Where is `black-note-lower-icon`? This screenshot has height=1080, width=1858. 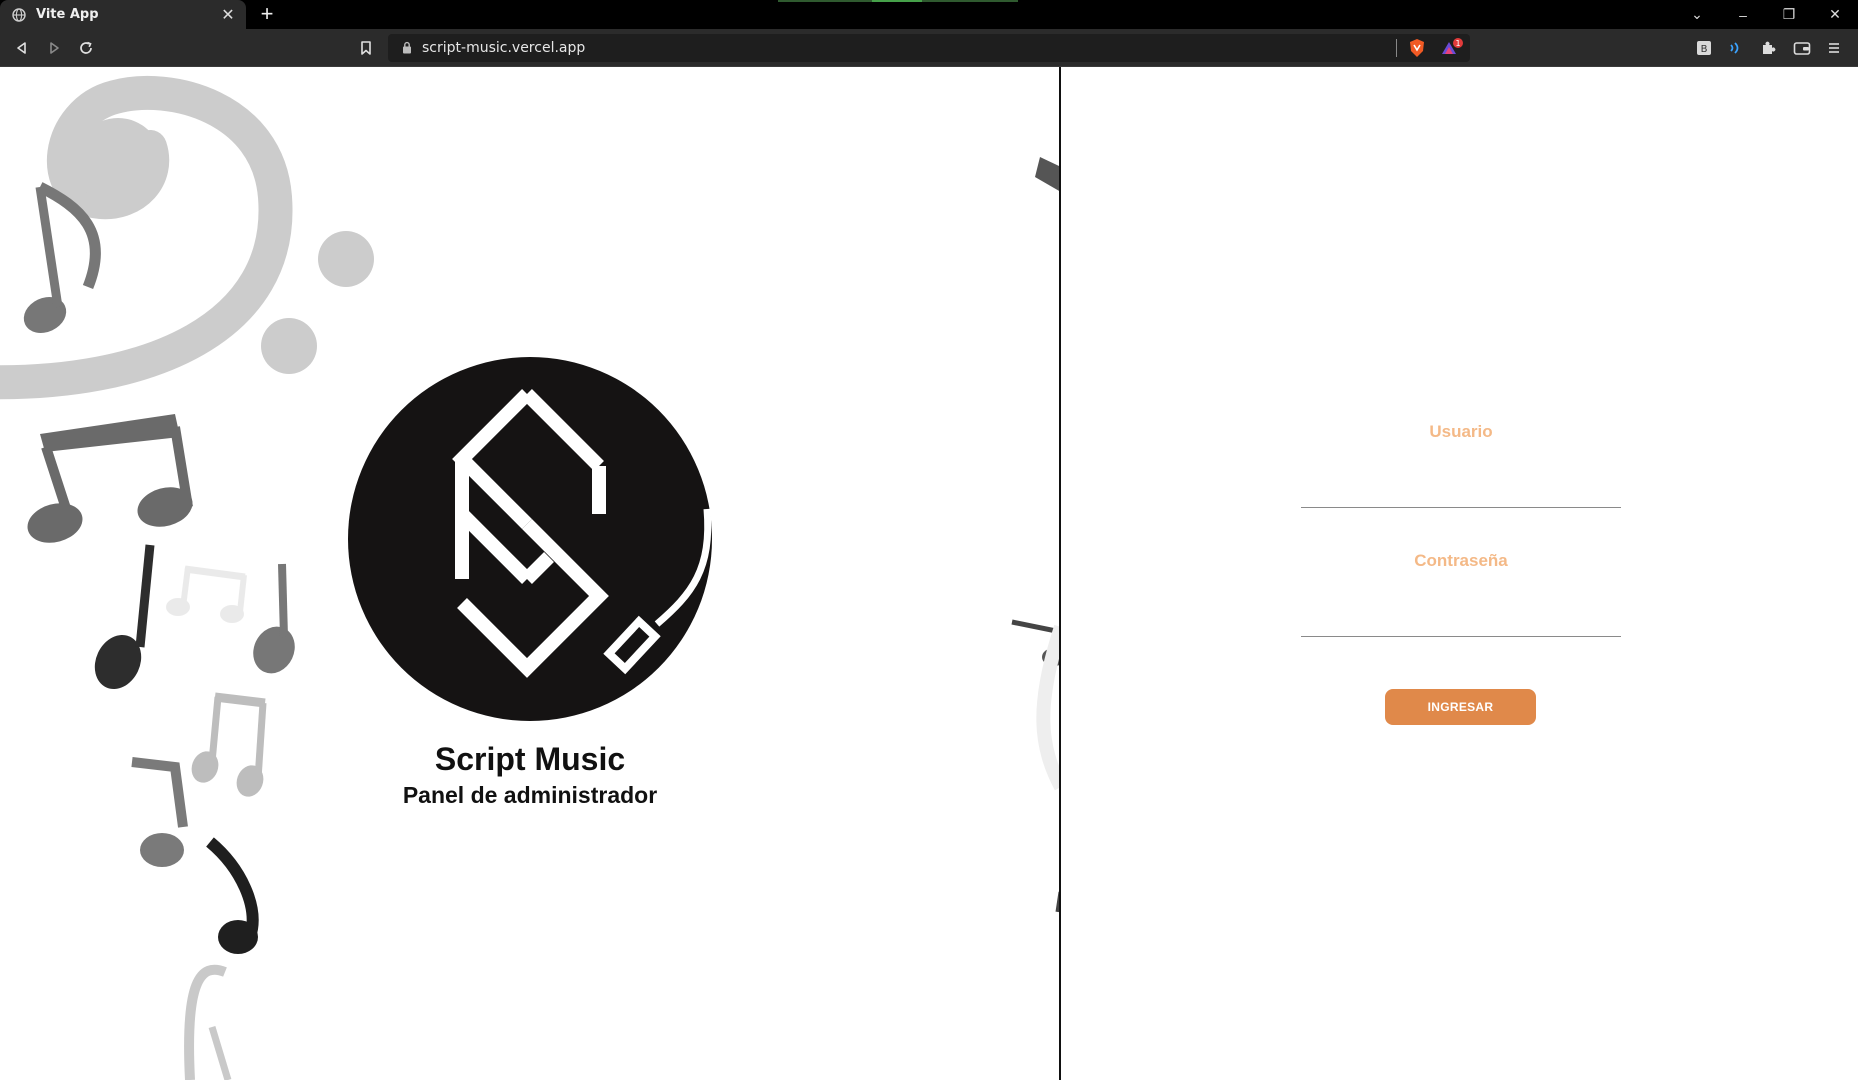 black-note-lower-icon is located at coordinates (232, 895).